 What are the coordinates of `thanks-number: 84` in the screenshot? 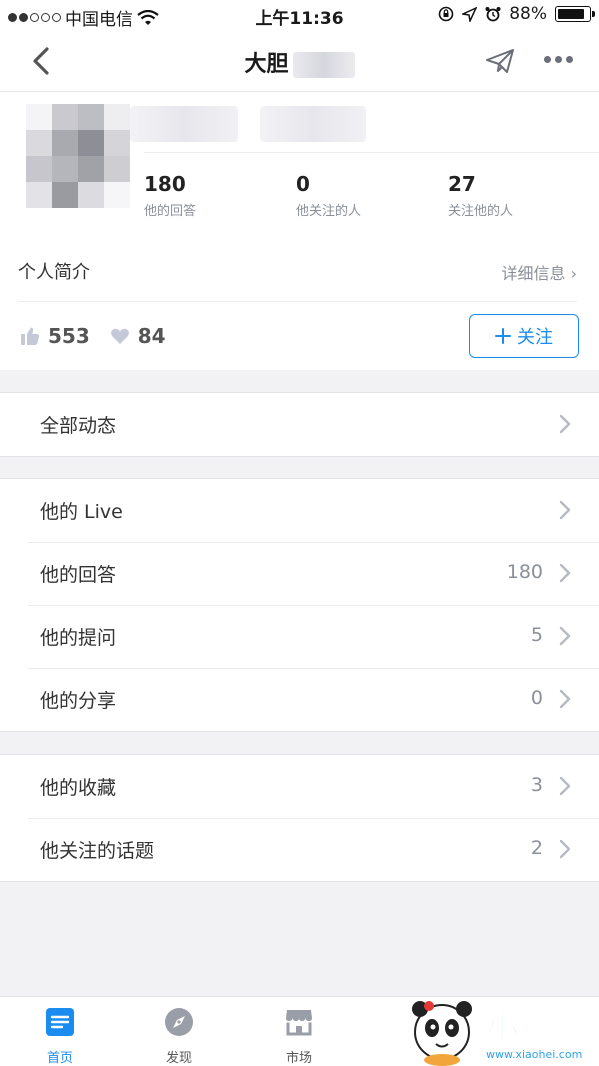 It's located at (151, 336).